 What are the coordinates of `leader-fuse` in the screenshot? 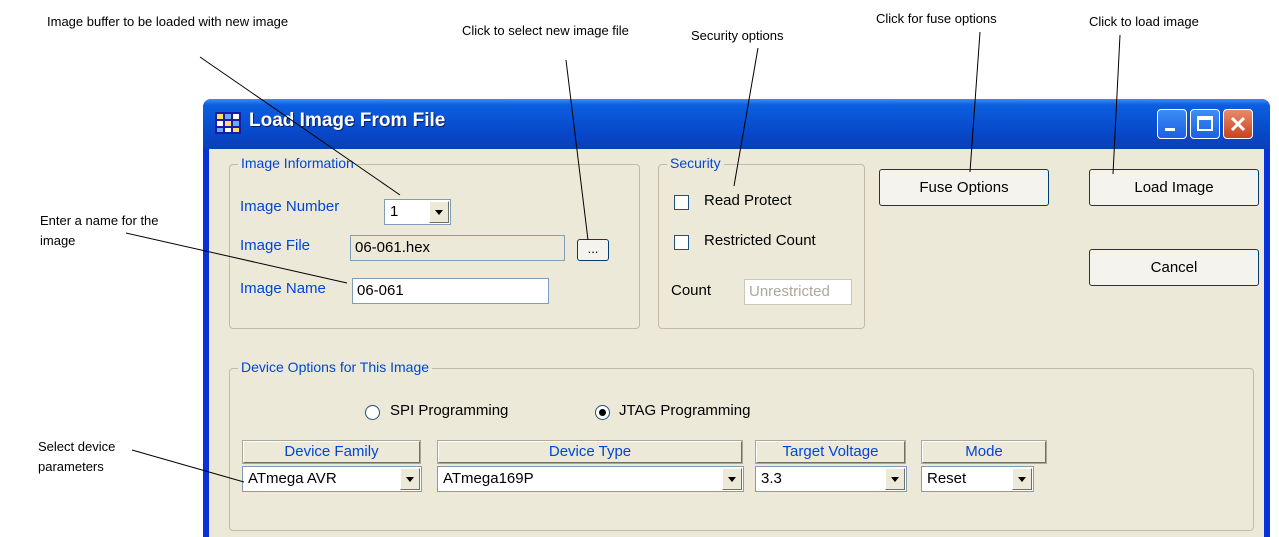 It's located at (975, 102).